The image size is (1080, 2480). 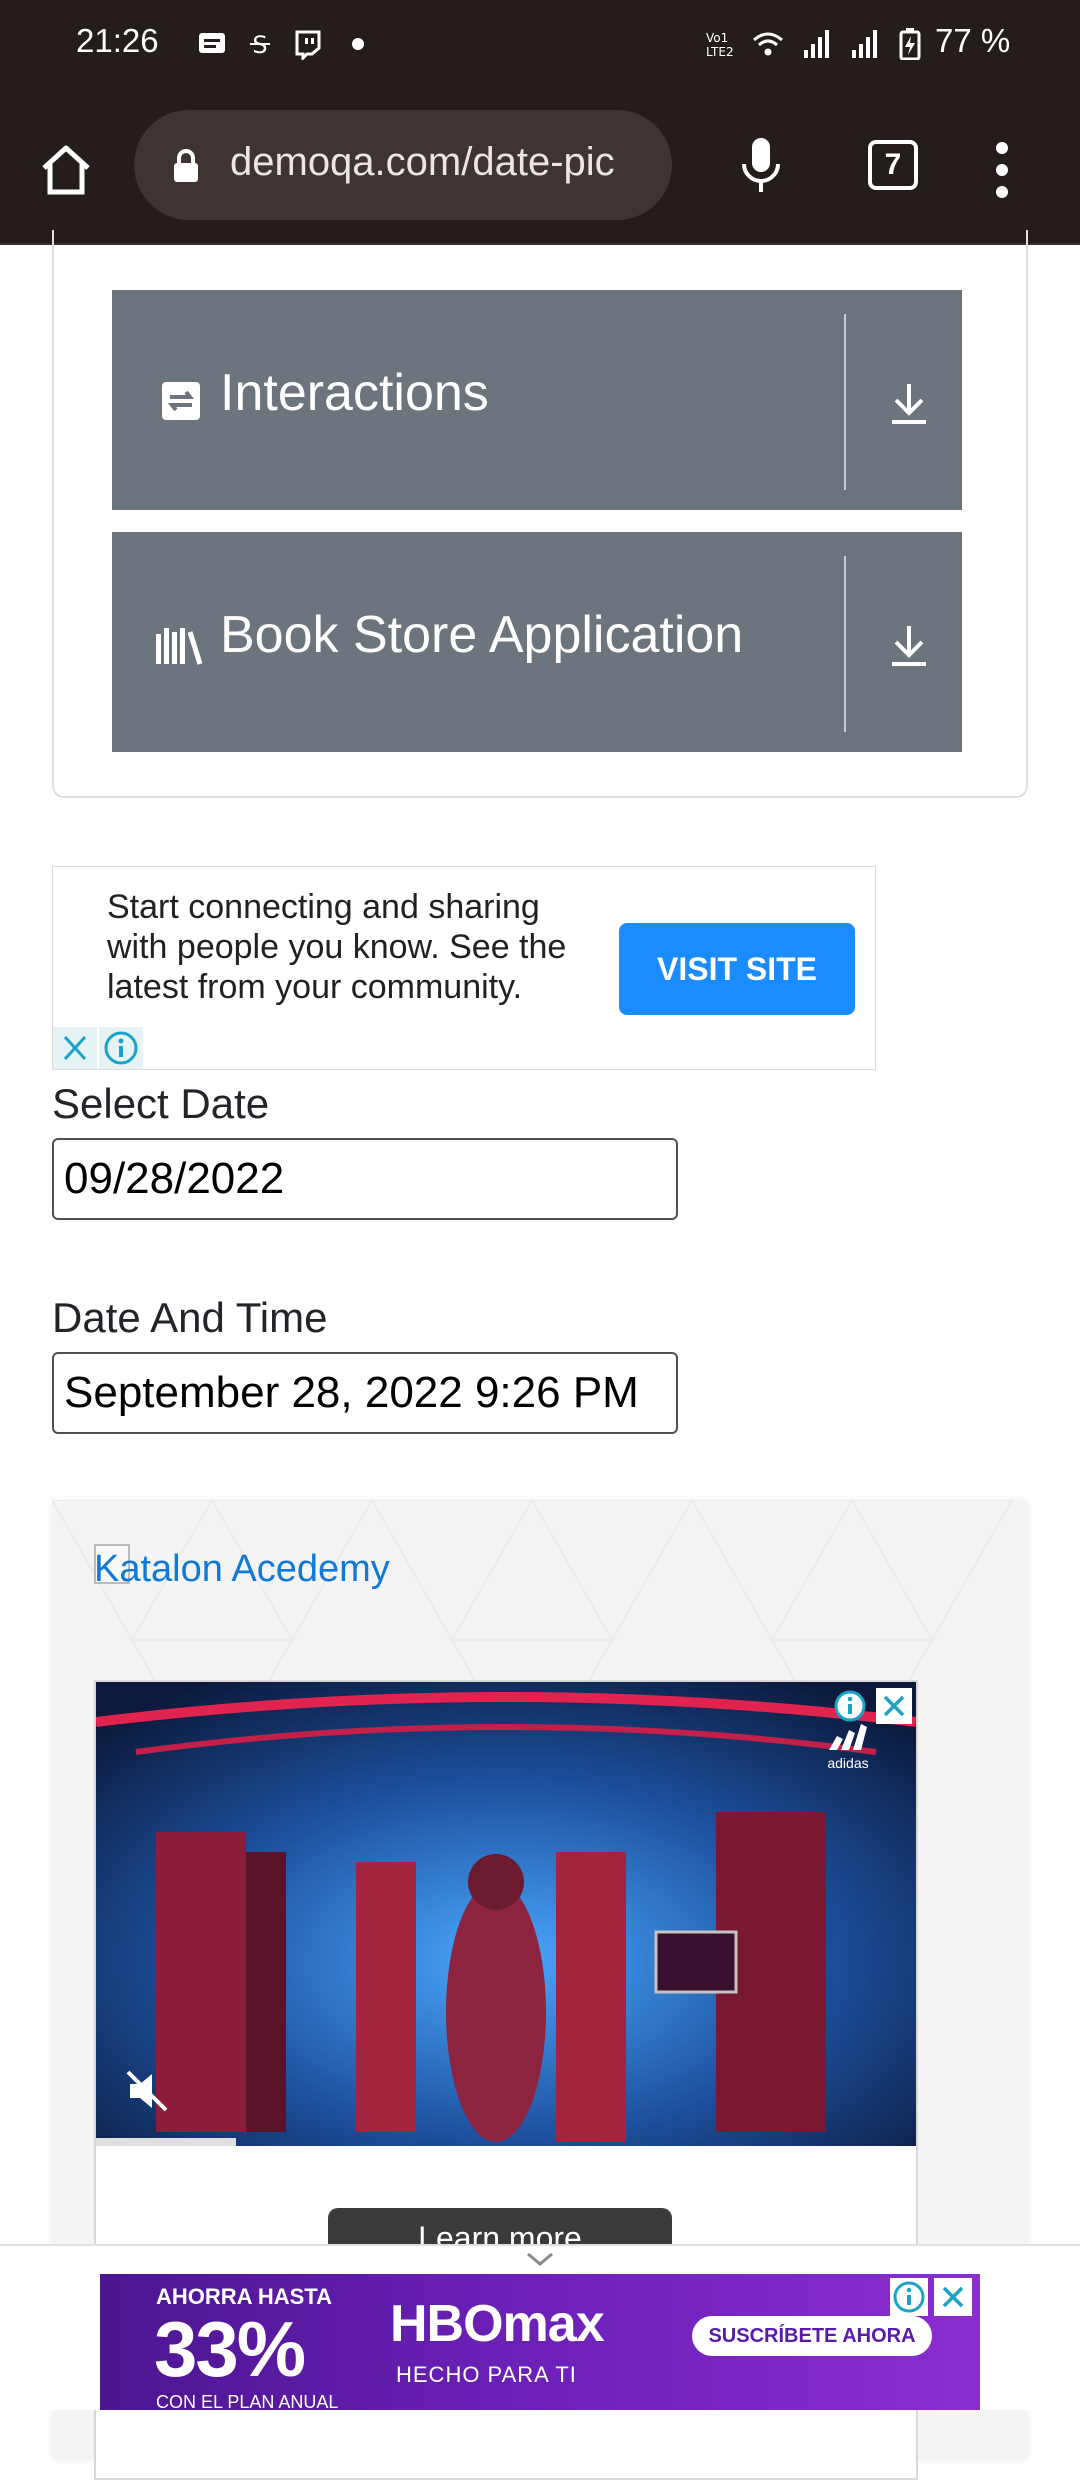 I want to click on info-icon, so click(x=121, y=1048).